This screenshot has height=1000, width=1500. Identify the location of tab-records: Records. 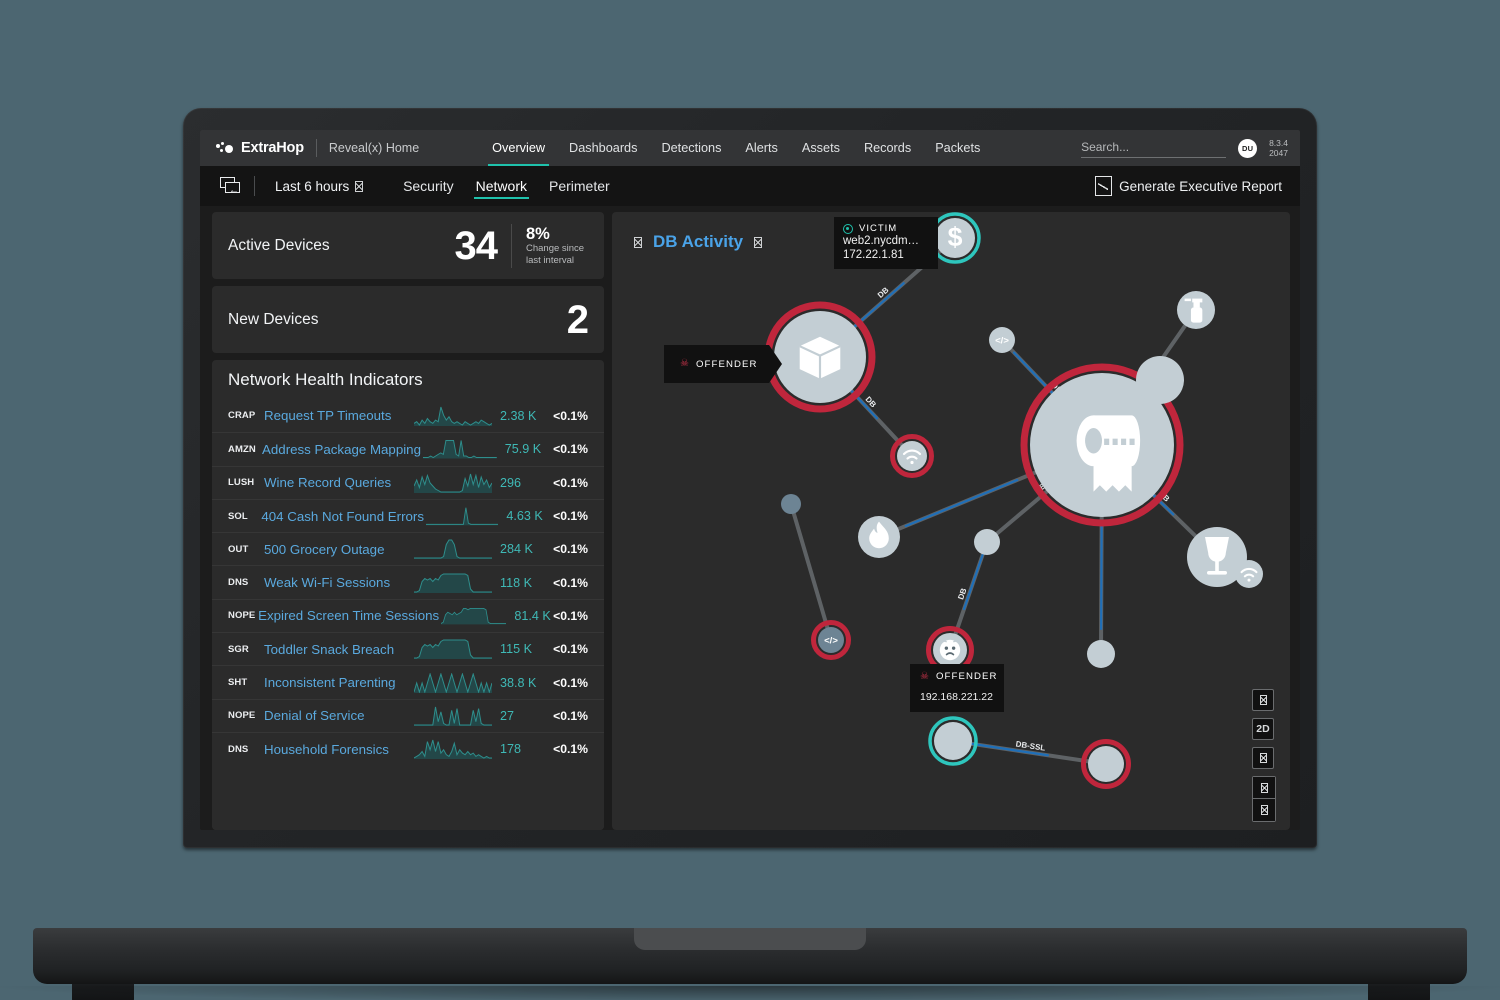
(887, 148).